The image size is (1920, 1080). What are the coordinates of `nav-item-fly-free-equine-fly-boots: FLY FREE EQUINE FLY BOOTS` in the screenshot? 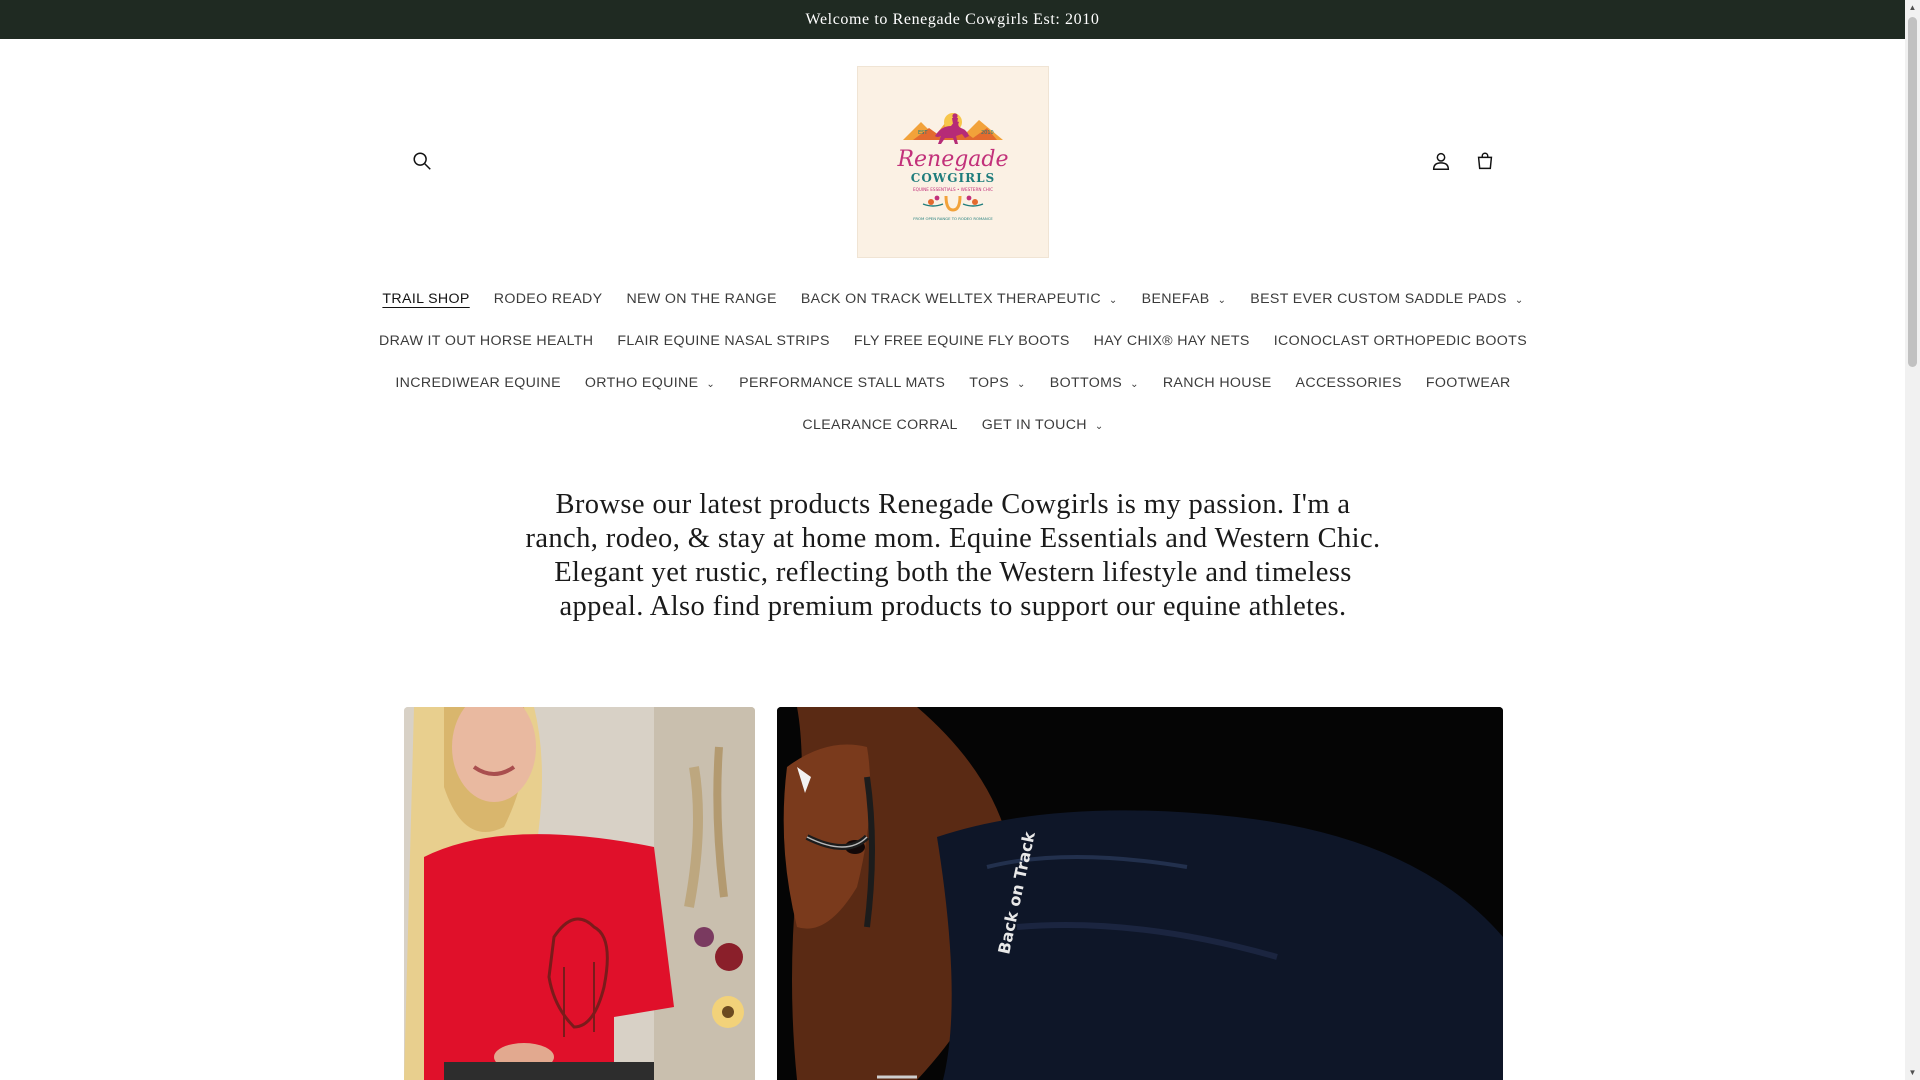 It's located at (962, 341).